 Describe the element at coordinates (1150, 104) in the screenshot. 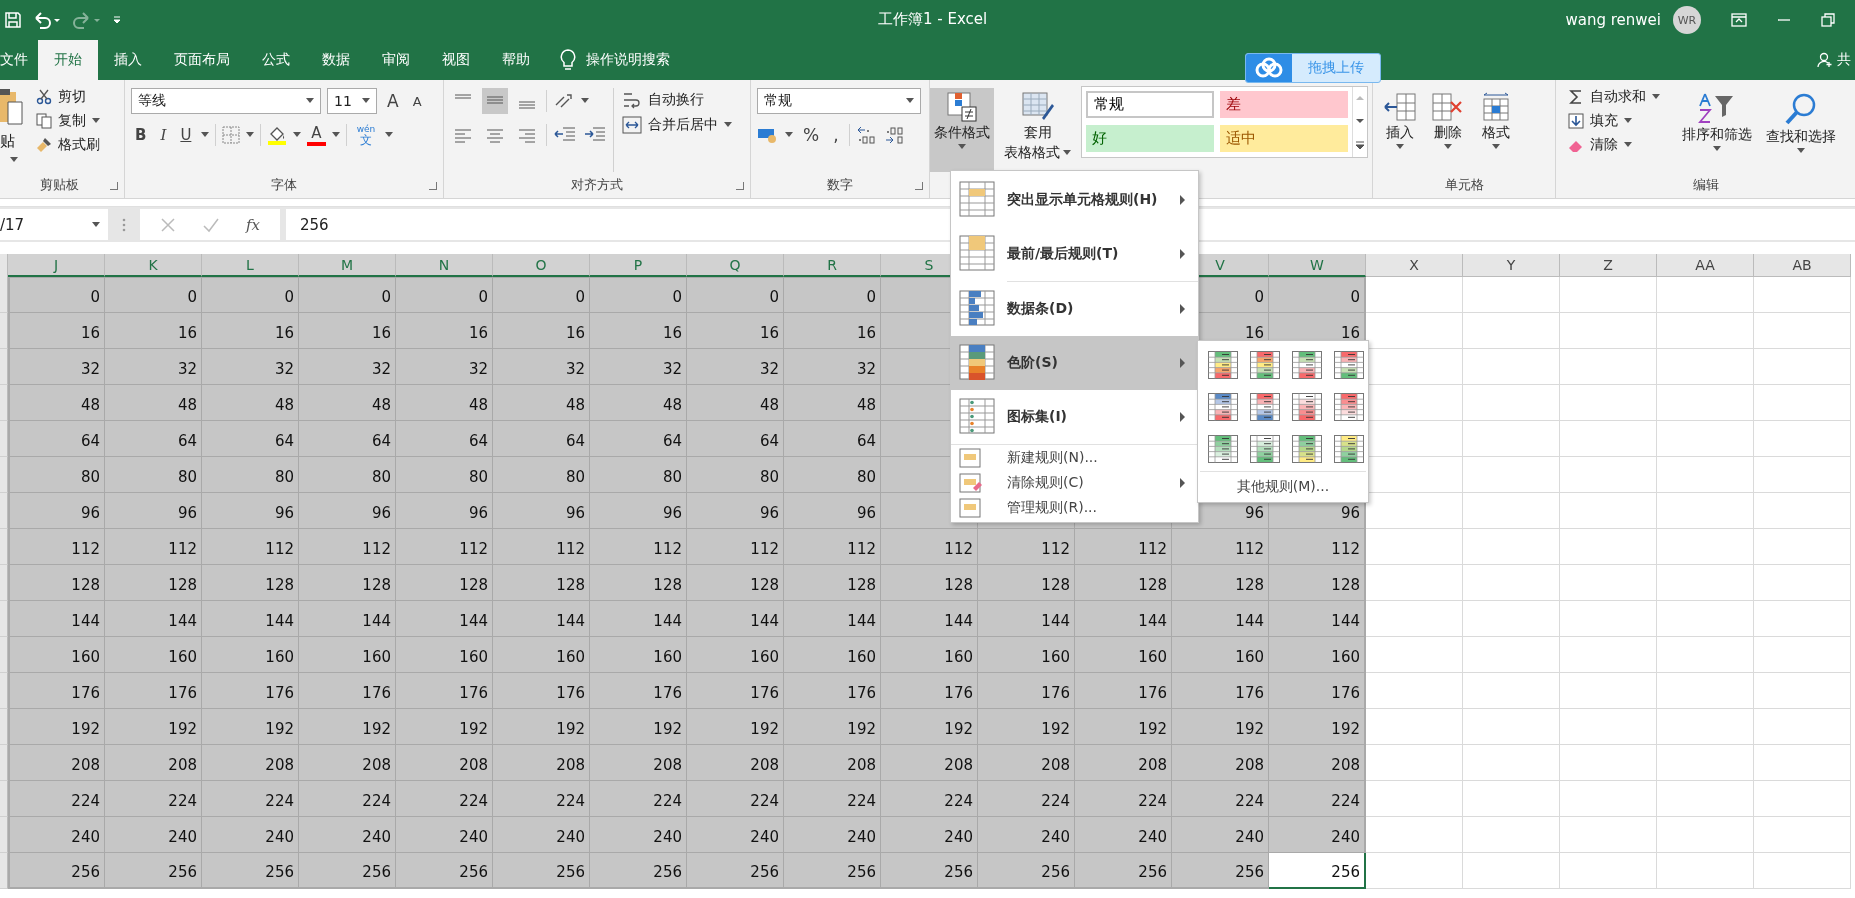

I see `cell-style-swatch: 常规` at that location.